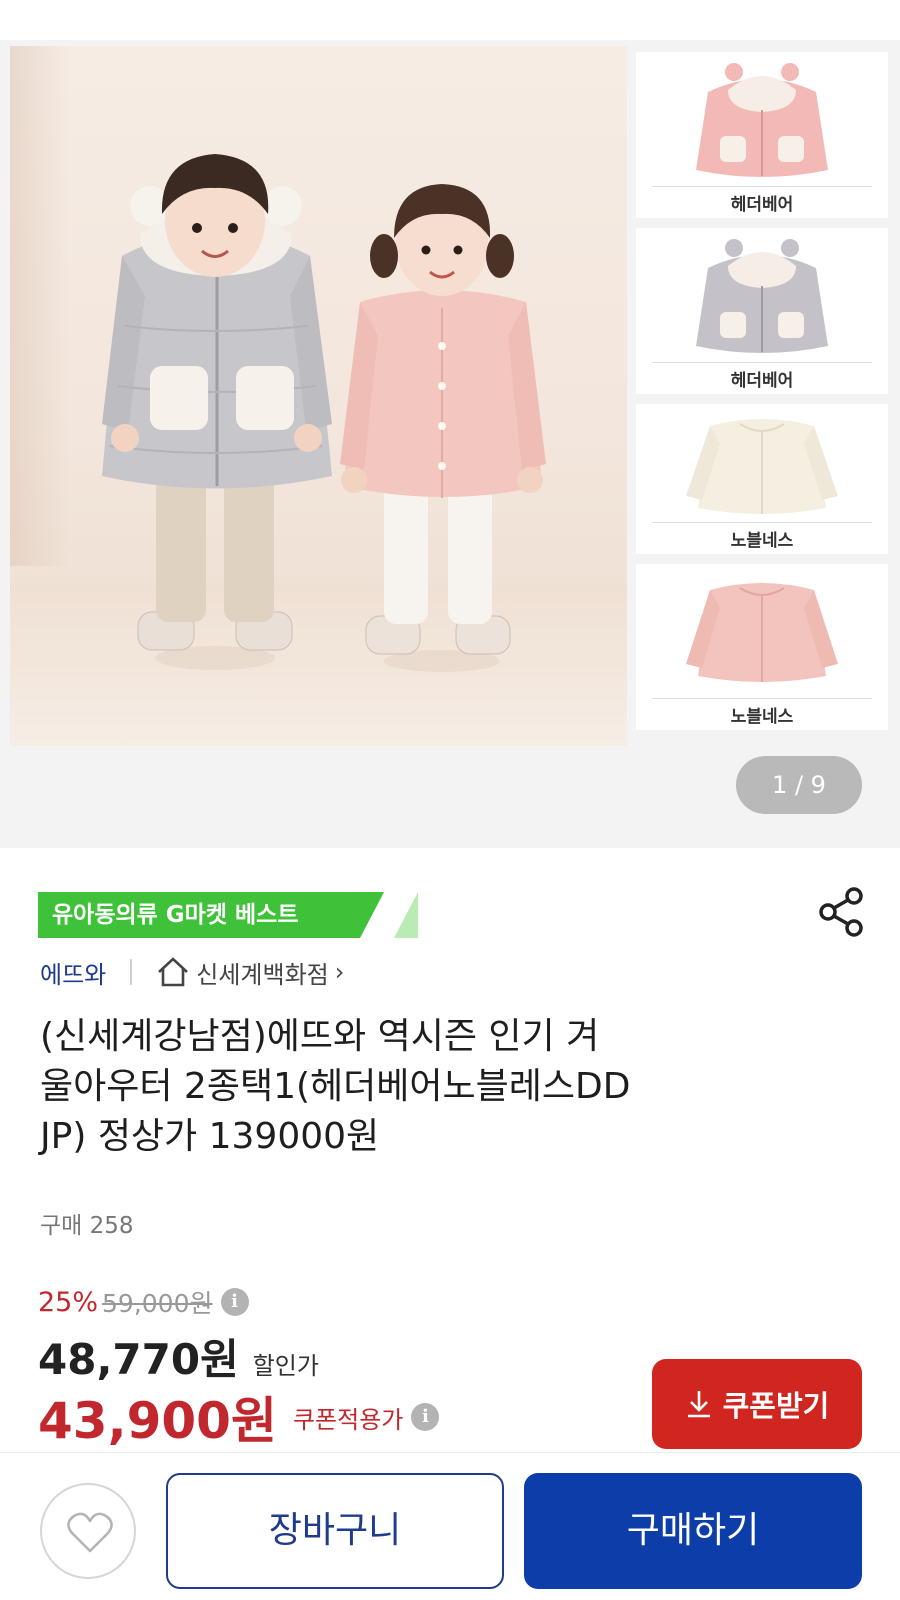 Image resolution: width=900 pixels, height=1600 pixels. What do you see at coordinates (68, 1302) in the screenshot?
I see `discount-rate: 25%` at bounding box center [68, 1302].